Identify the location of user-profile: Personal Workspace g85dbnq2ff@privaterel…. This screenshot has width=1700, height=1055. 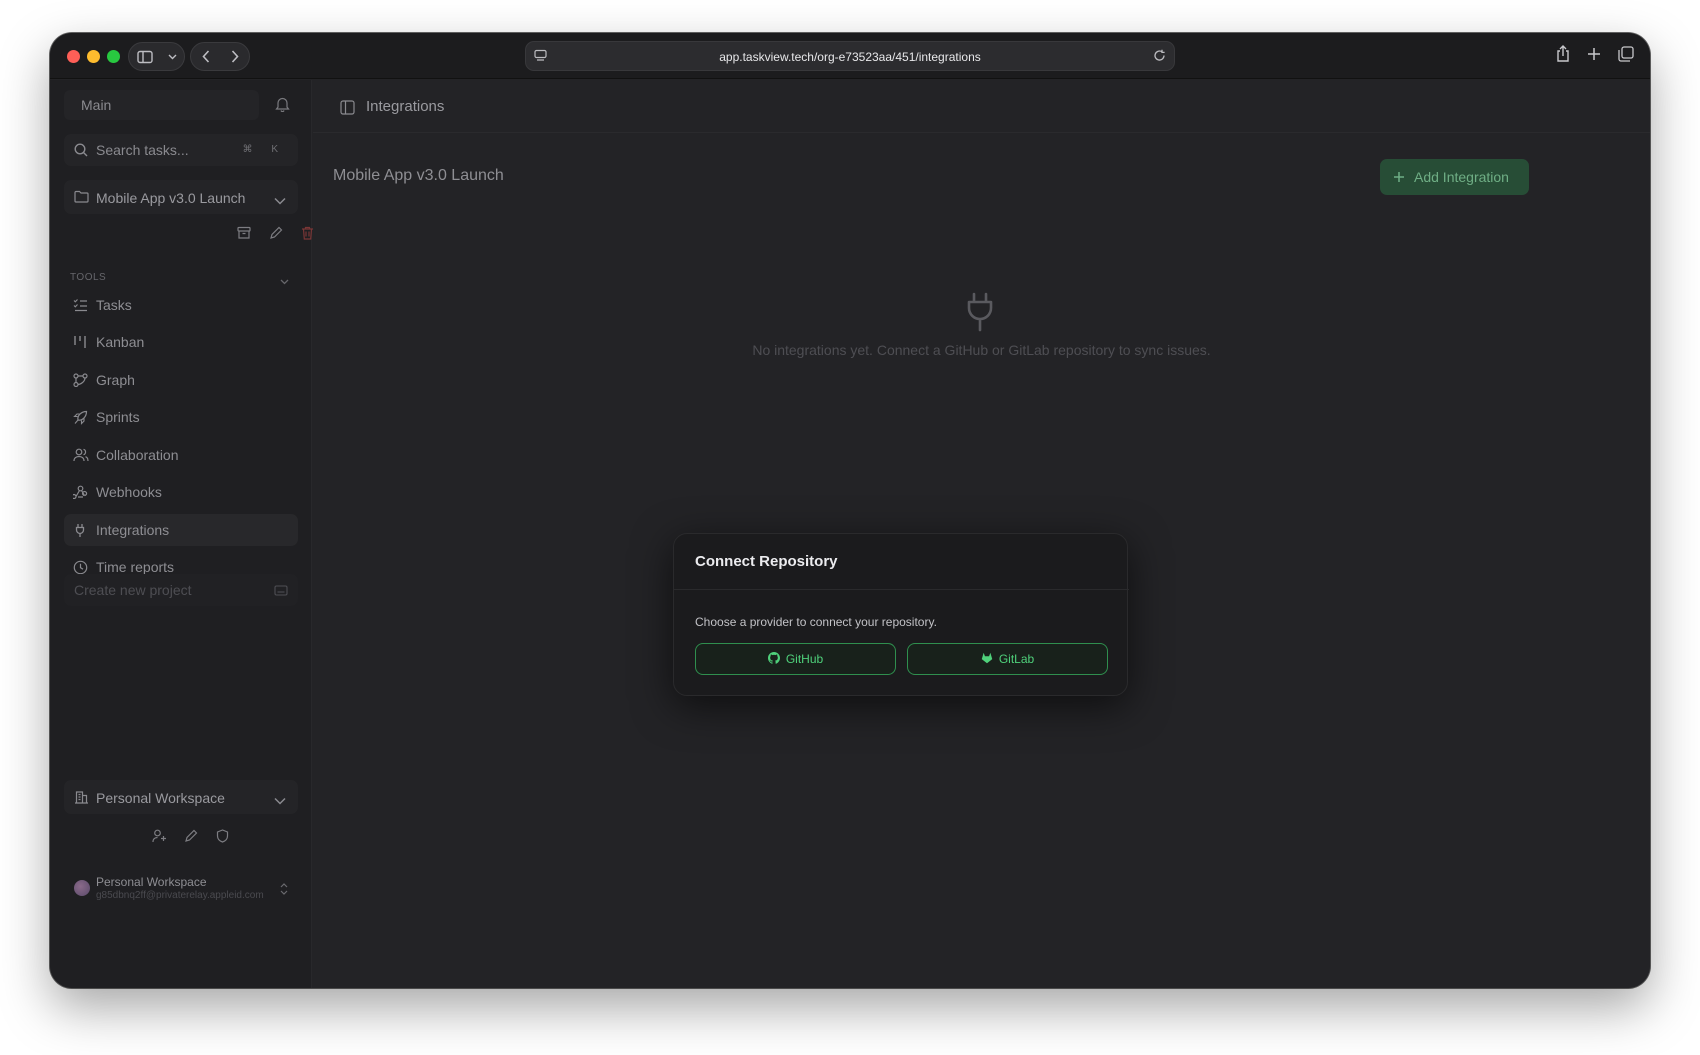
(181, 890).